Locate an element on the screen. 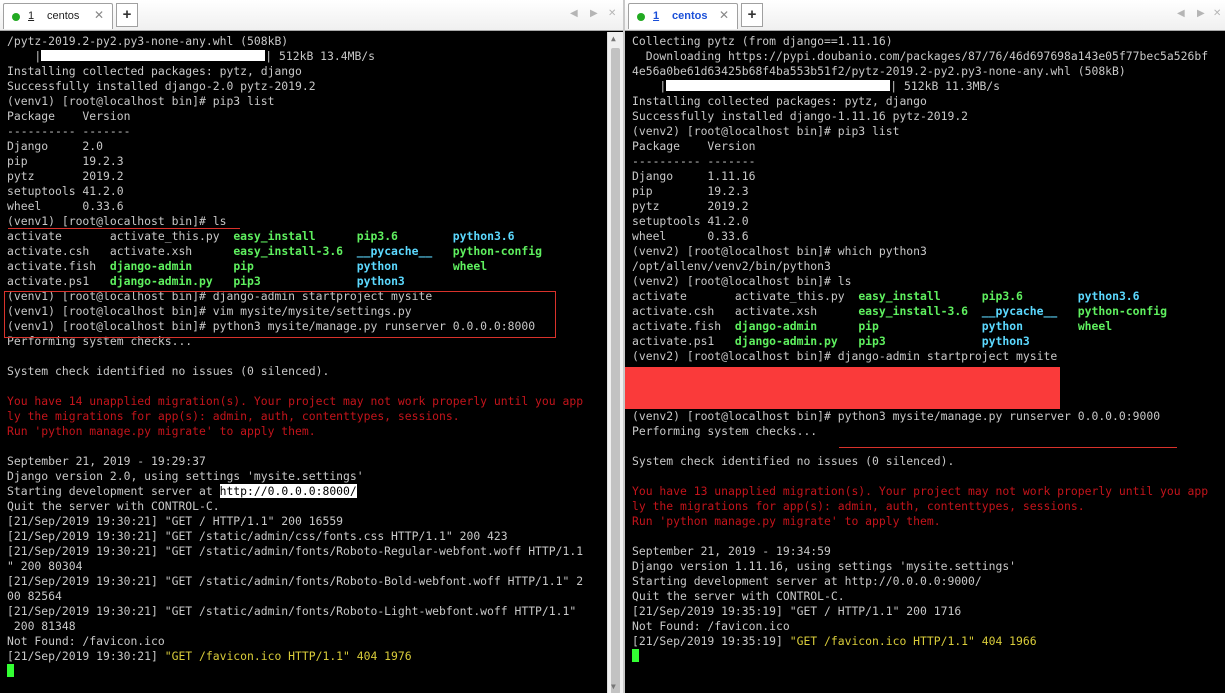 The image size is (1225, 693). tab-number: 1 is located at coordinates (656, 16).